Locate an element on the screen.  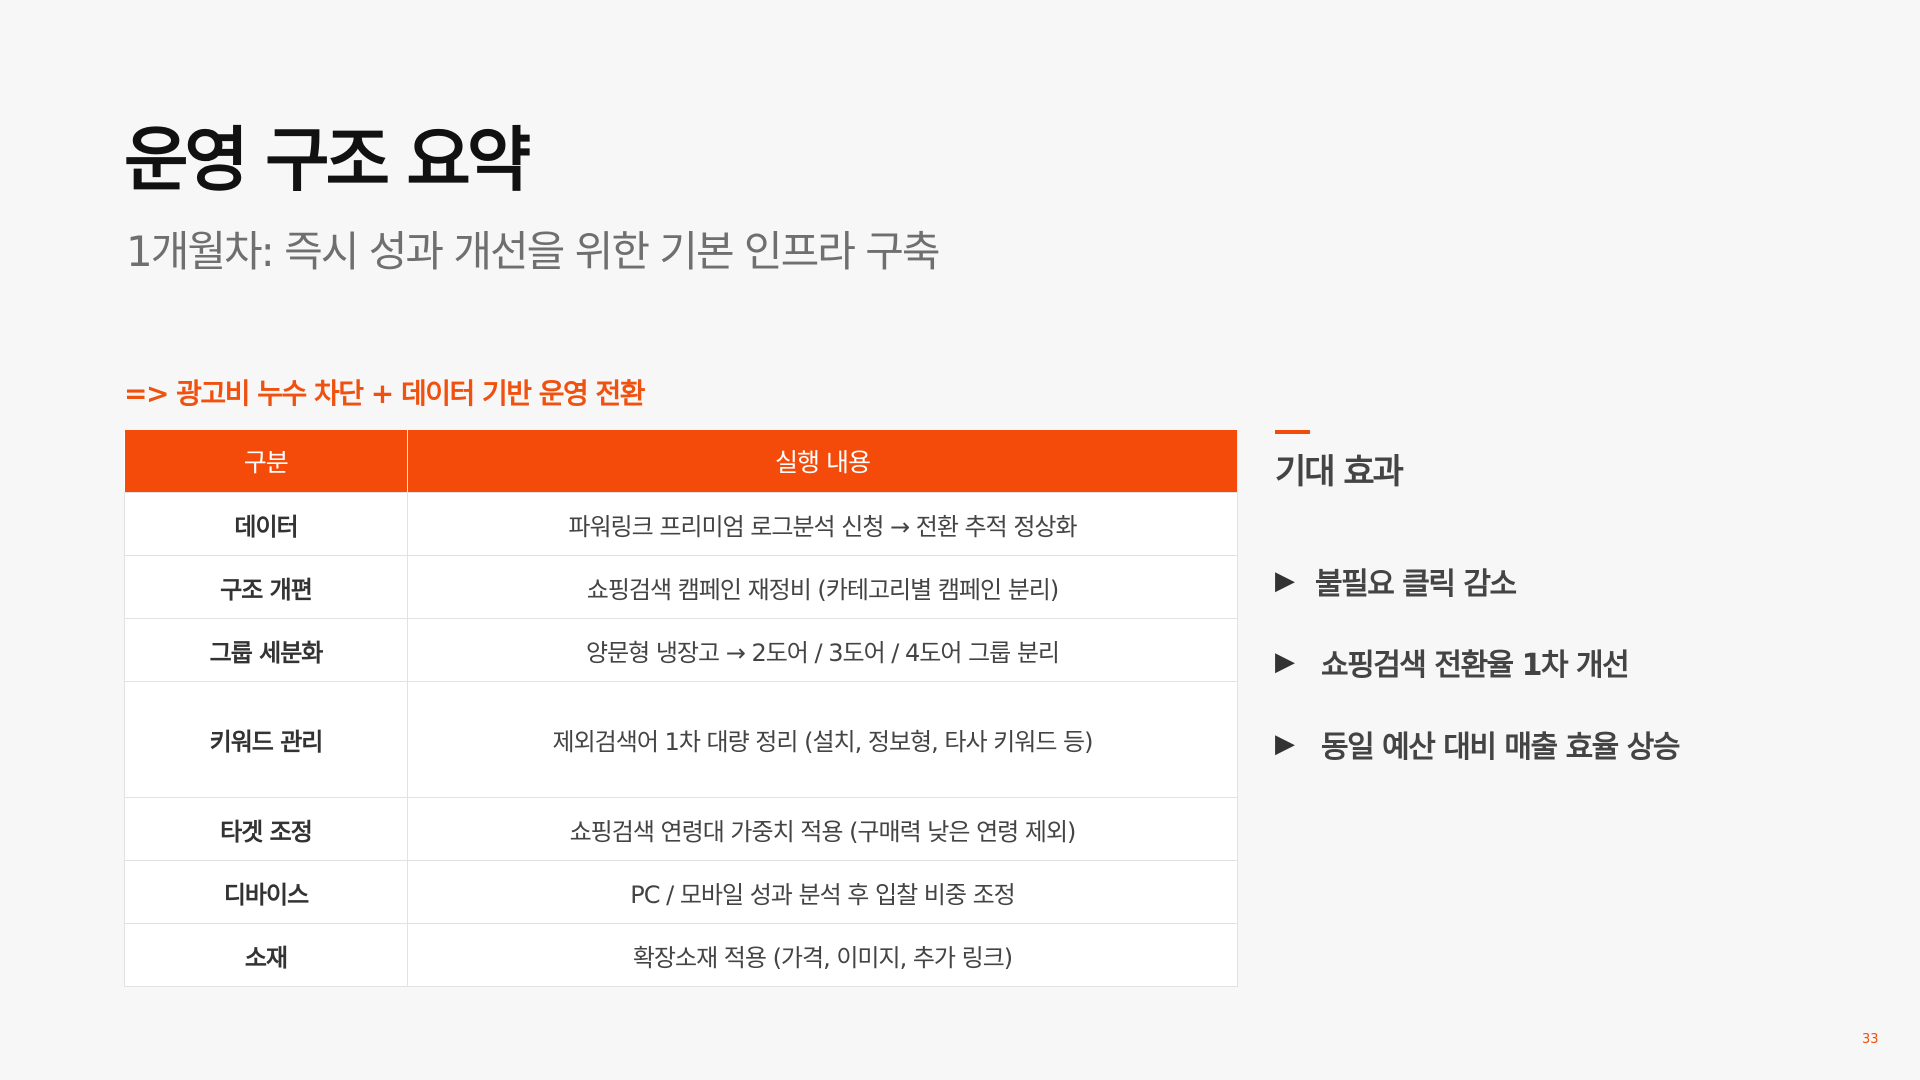
row-category: 구조 개편 is located at coordinates (266, 587).